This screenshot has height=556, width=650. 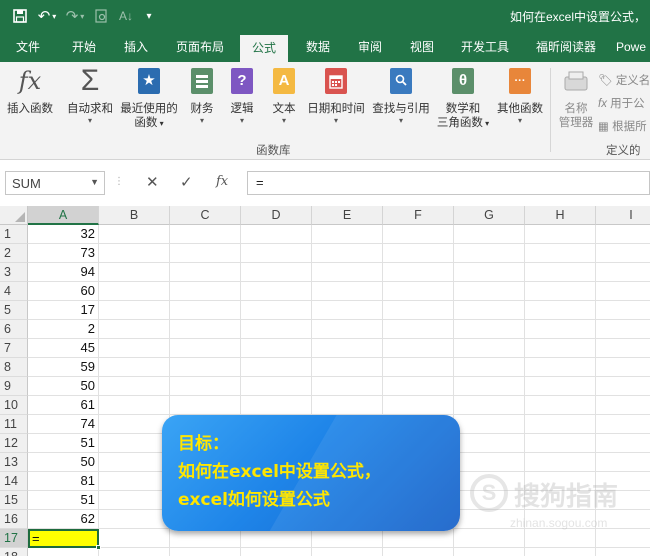 What do you see at coordinates (134, 424) in the screenshot?
I see `cell-b11` at bounding box center [134, 424].